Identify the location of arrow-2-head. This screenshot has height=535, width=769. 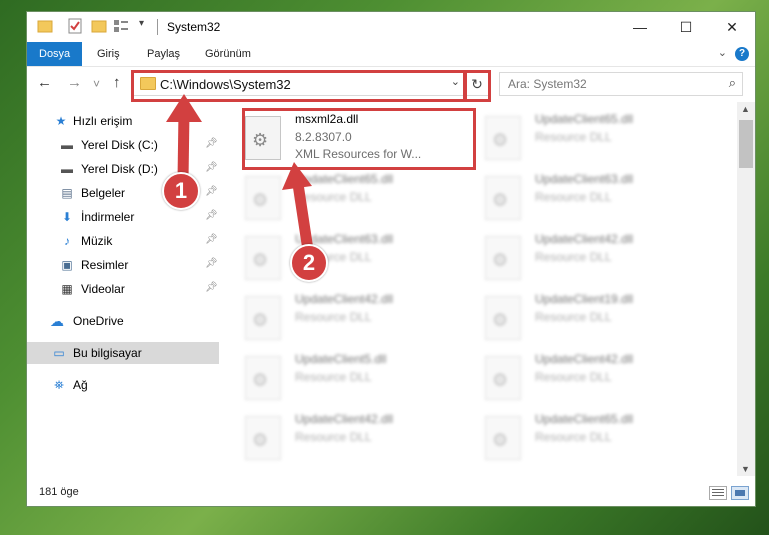
(297, 176).